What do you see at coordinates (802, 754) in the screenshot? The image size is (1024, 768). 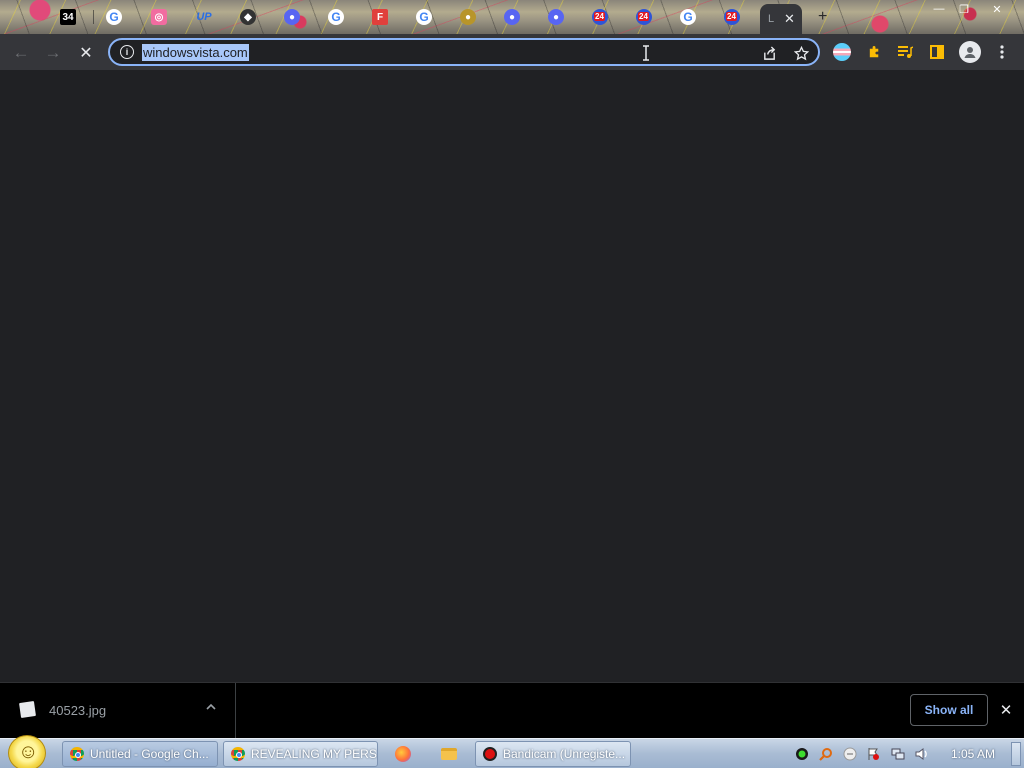 I see `record-status-icon` at bounding box center [802, 754].